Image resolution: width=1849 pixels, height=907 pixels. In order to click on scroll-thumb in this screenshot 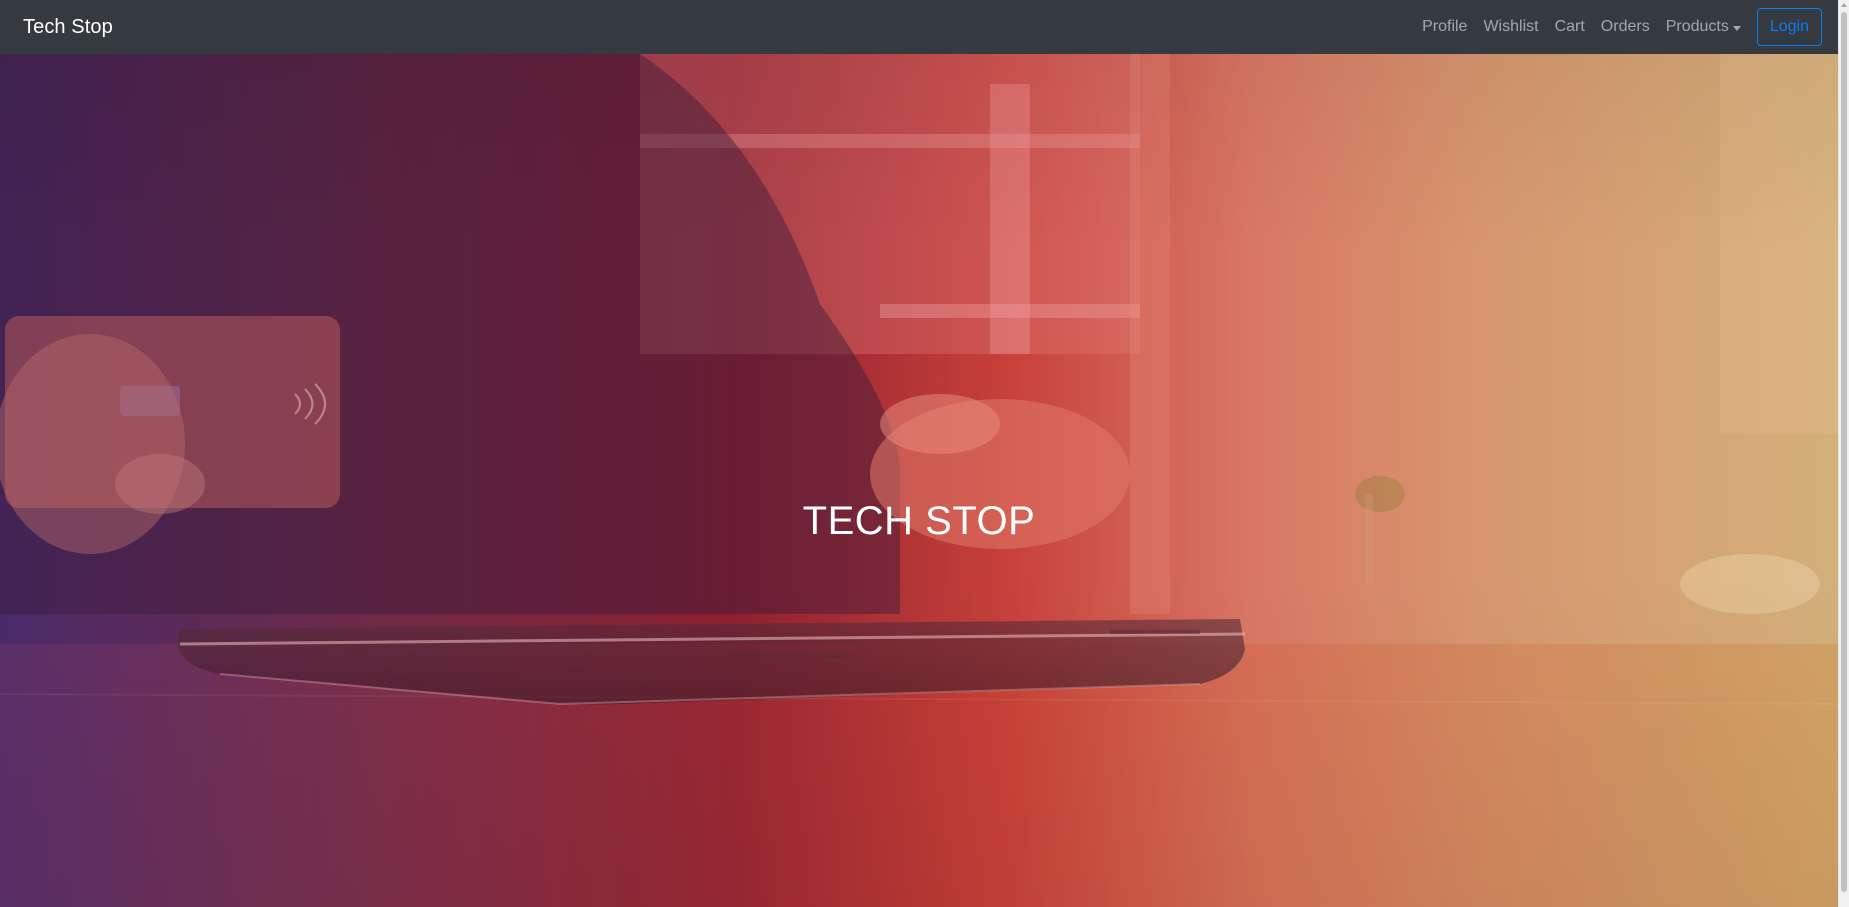, I will do `click(1844, 452)`.